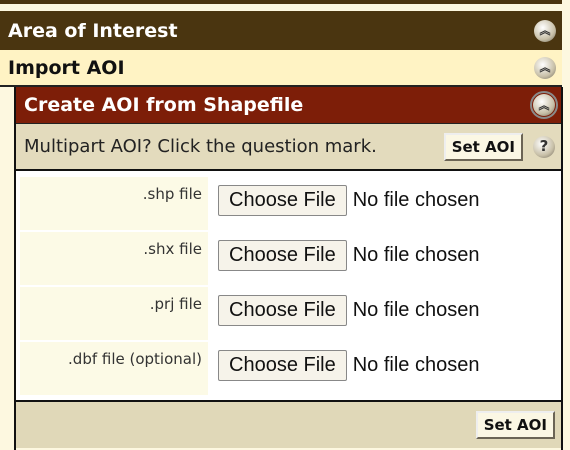 This screenshot has height=450, width=570. I want to click on area-of-interest-header: Area of Interest ︽, so click(281, 30).